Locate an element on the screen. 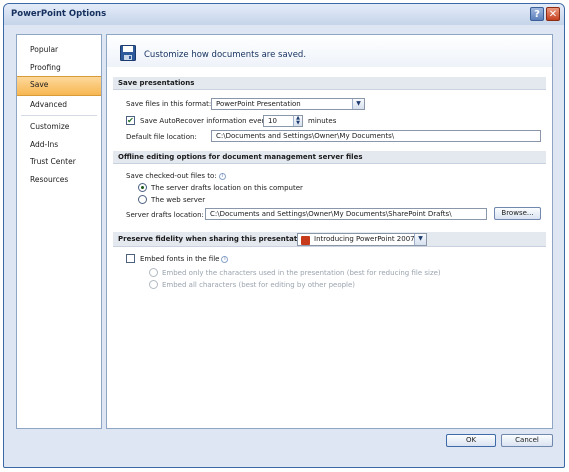 This screenshot has width=569, height=472. nav-item-popular: Popular is located at coordinates (59, 50).